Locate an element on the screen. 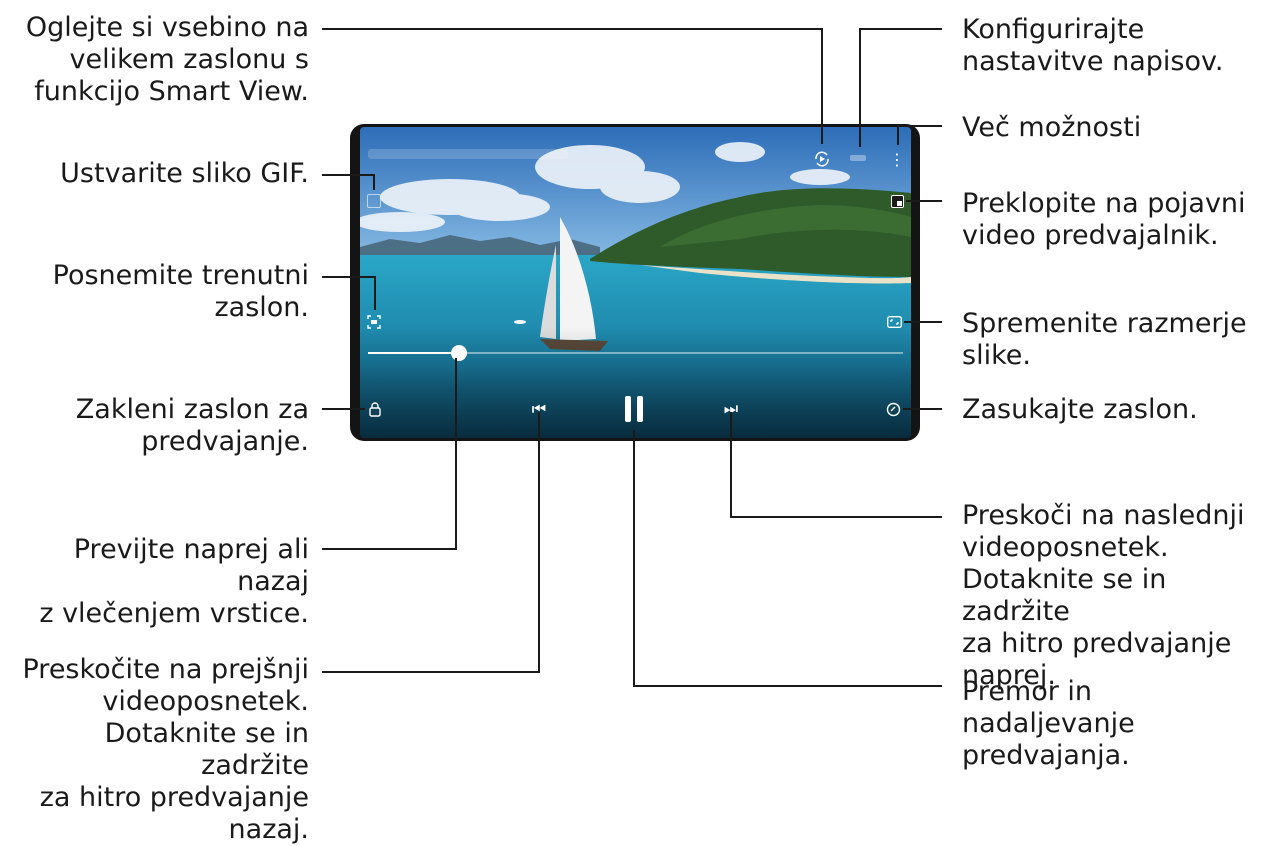  leader-pause is located at coordinates (787, 558).